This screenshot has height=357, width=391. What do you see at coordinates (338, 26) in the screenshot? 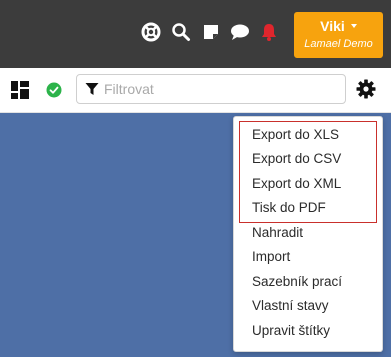
I see `user-name: Viki` at bounding box center [338, 26].